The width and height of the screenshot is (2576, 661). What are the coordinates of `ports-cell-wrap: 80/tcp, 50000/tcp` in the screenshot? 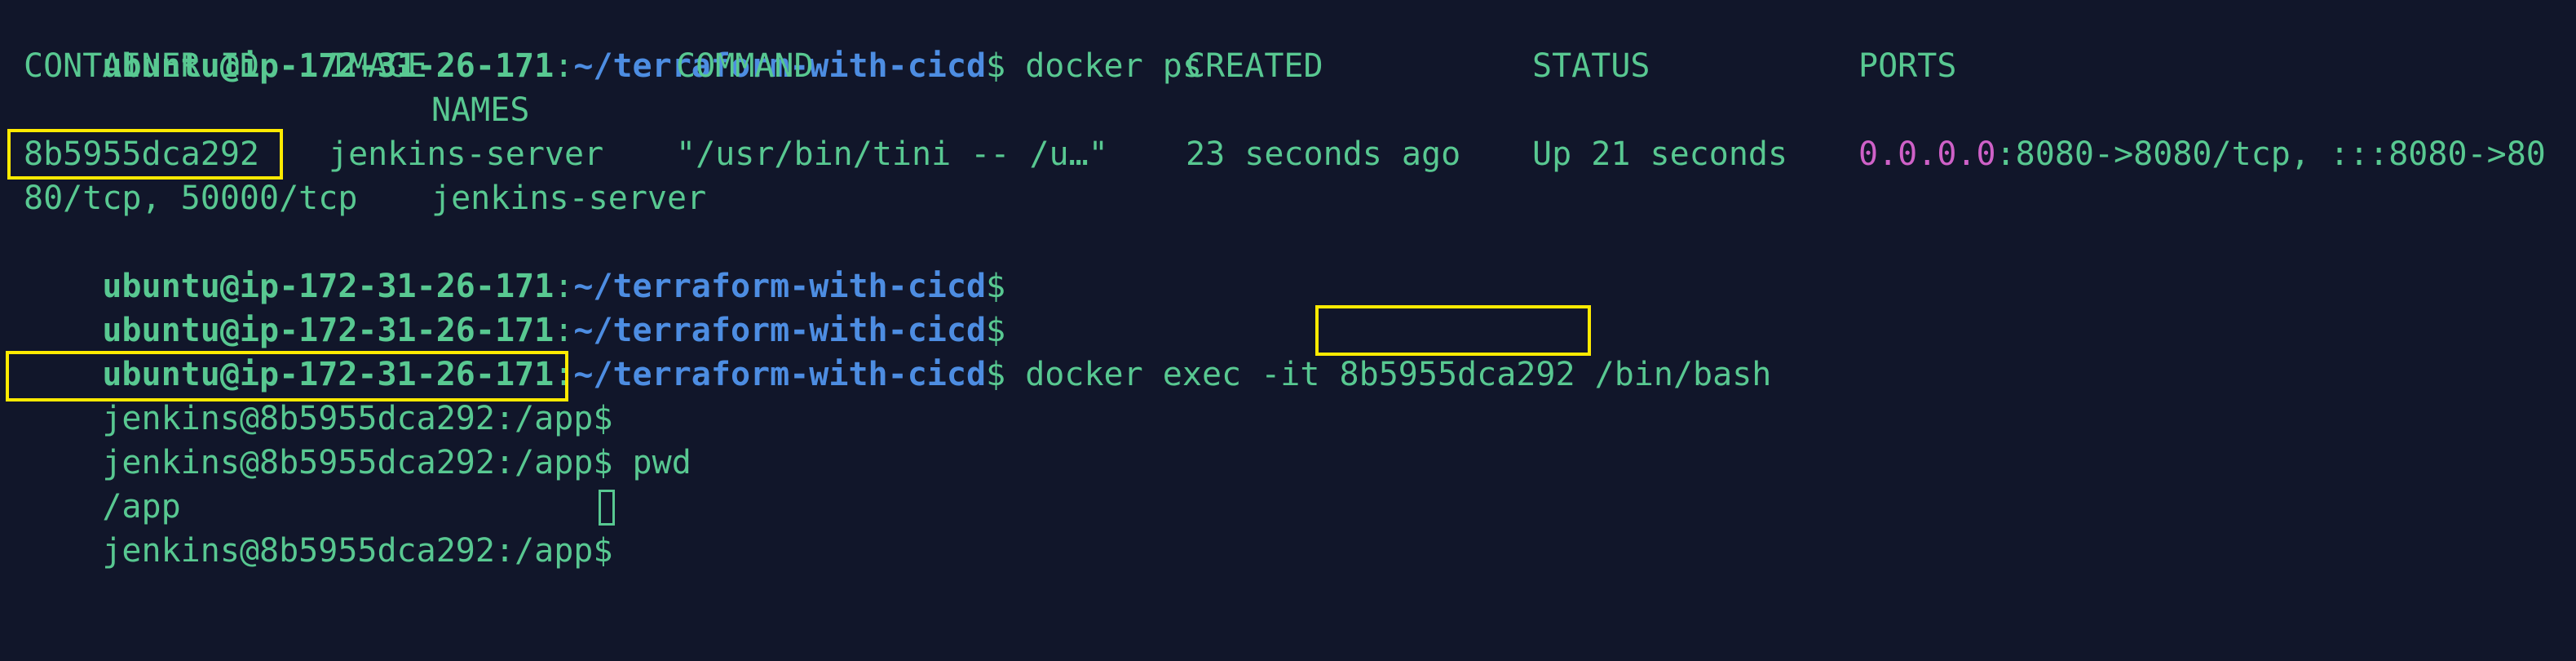 It's located at (191, 199).